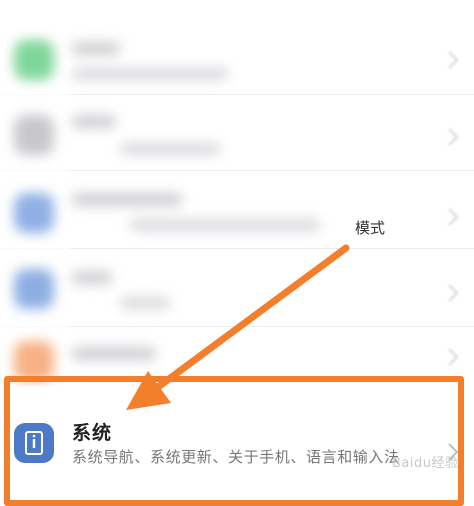  I want to click on mode-label: 模式, so click(370, 228).